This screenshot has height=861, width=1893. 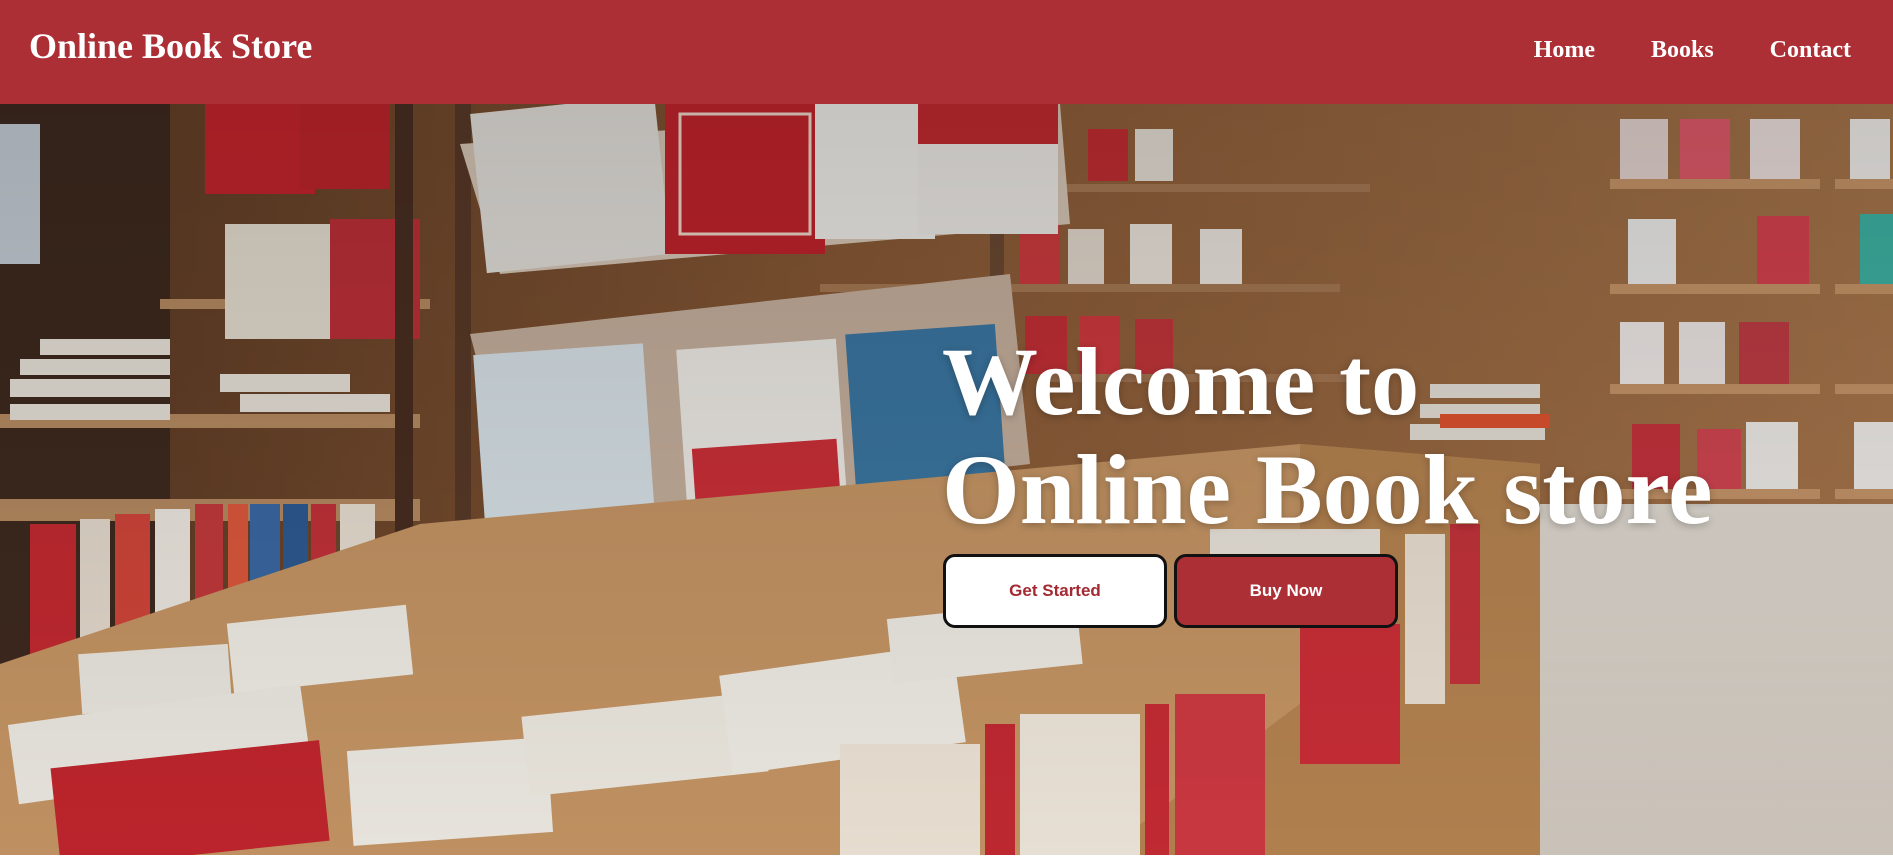 What do you see at coordinates (1055, 591) in the screenshot?
I see `get-started-button: Get Started` at bounding box center [1055, 591].